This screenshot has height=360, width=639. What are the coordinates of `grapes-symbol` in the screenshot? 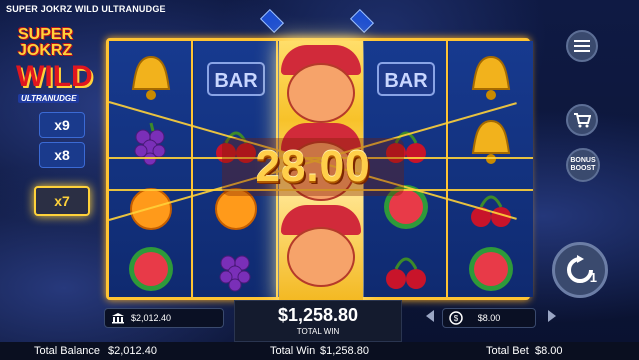 It's located at (236, 269).